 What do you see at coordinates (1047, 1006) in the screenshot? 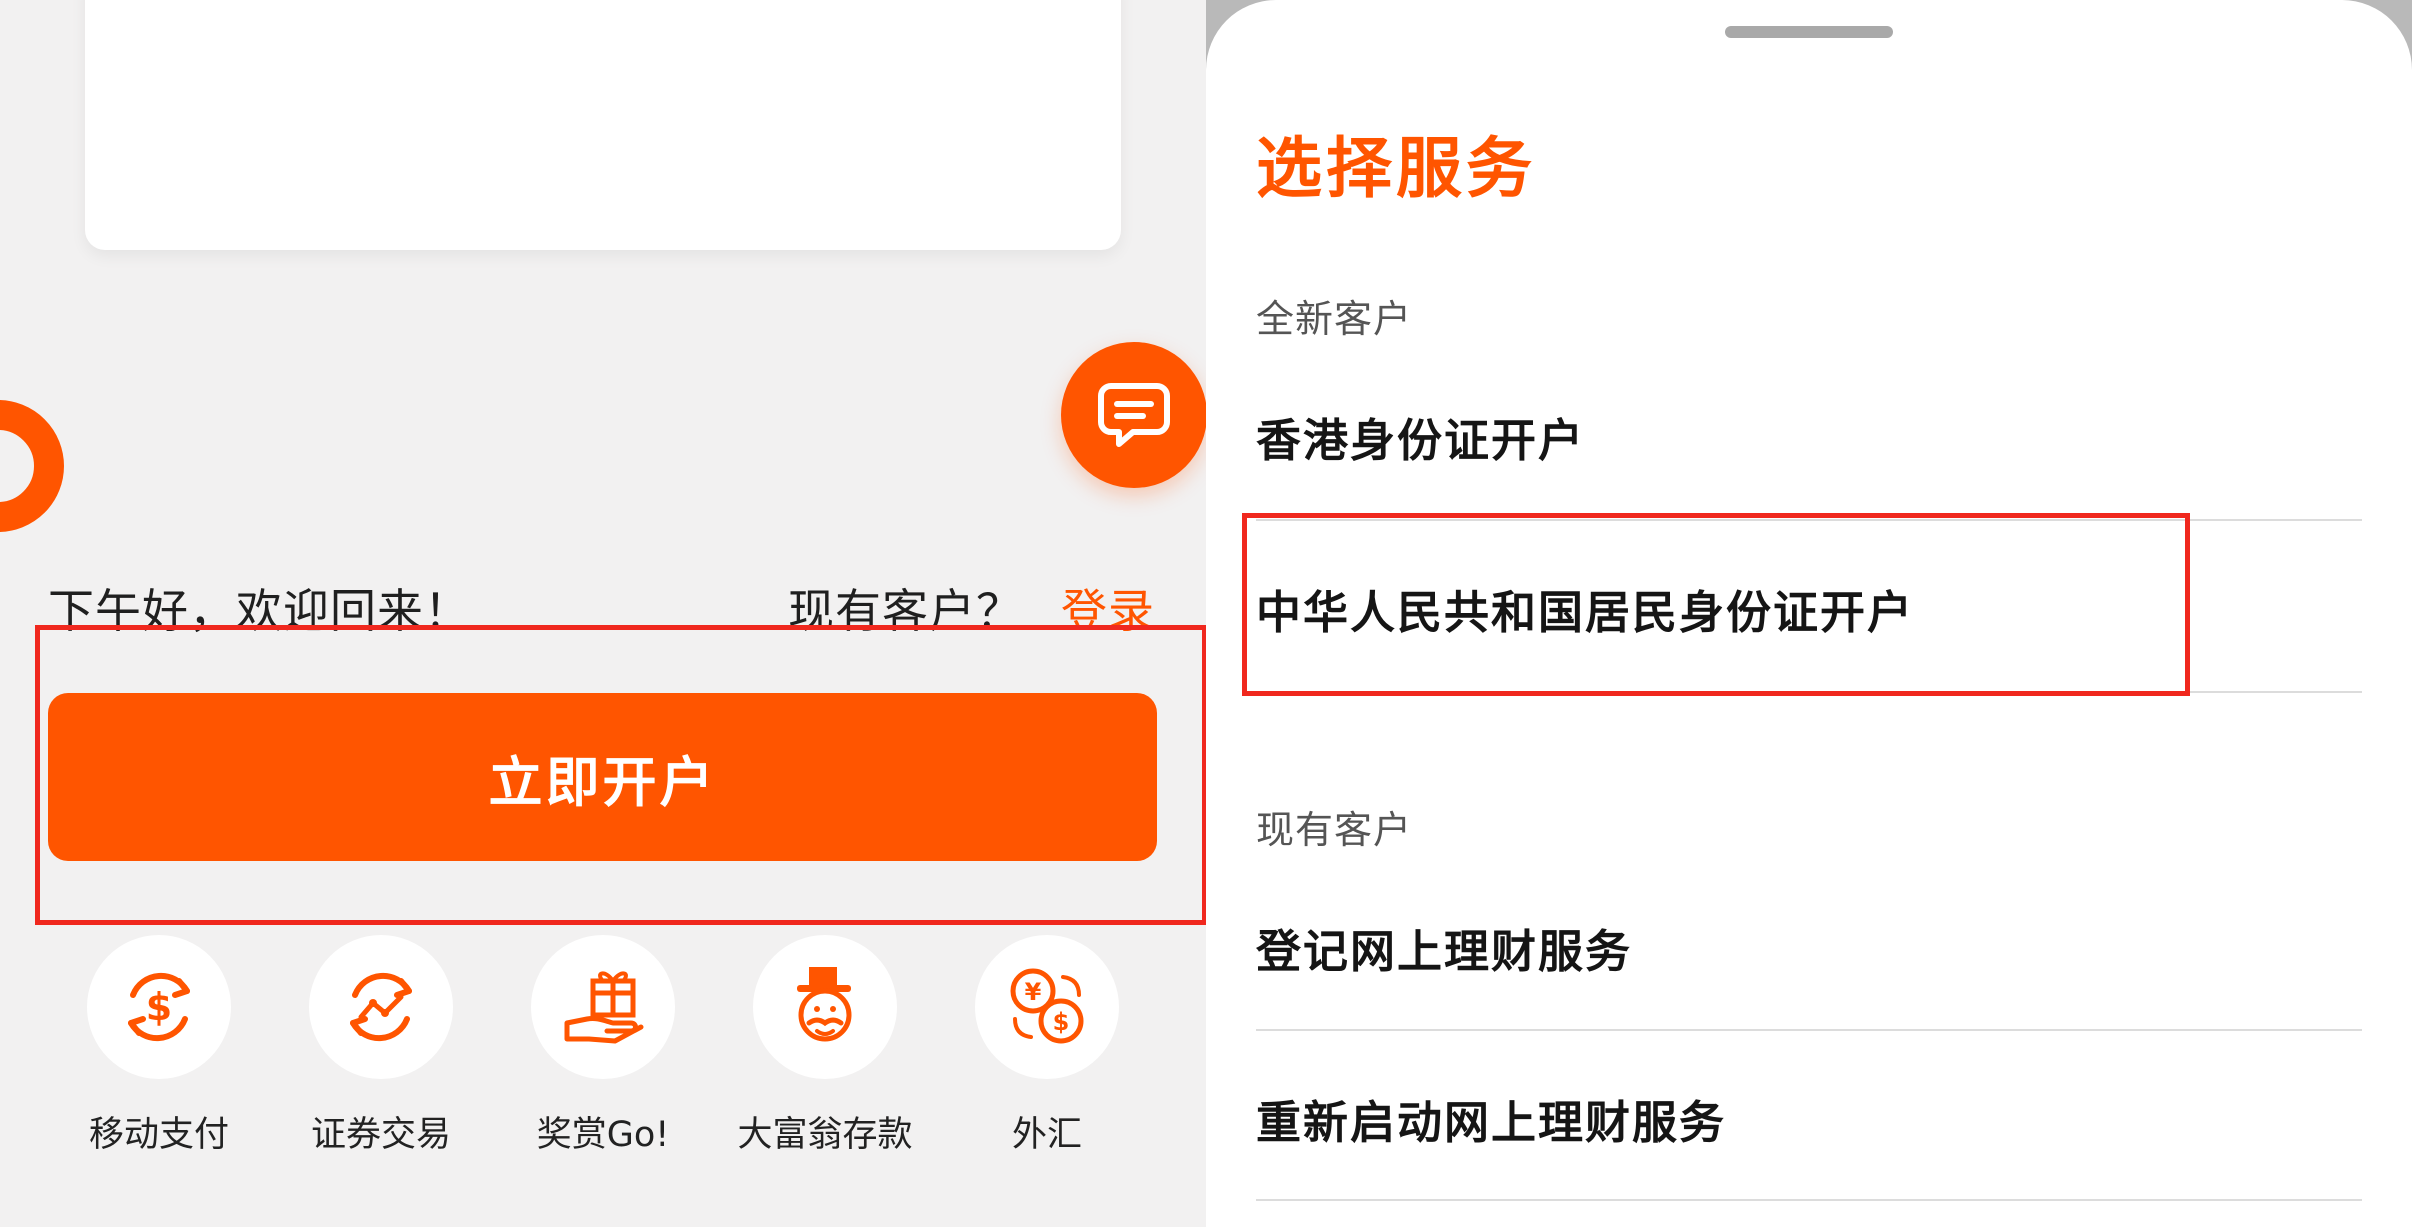
I see `foreign-exchange-icon: ¥ $` at bounding box center [1047, 1006].